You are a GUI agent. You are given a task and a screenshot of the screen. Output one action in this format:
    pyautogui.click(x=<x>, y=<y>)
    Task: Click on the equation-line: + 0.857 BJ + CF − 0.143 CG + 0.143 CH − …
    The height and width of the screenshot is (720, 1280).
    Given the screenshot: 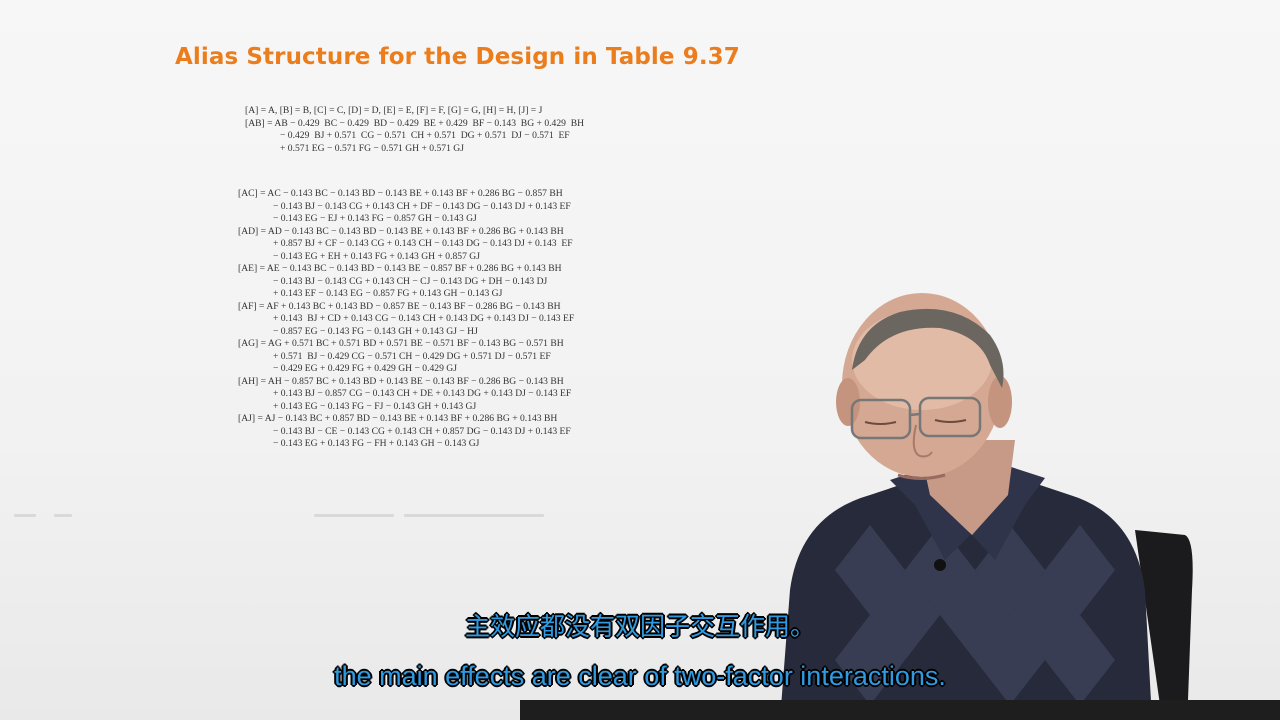 What is the action you would take?
    pyautogui.click(x=423, y=243)
    